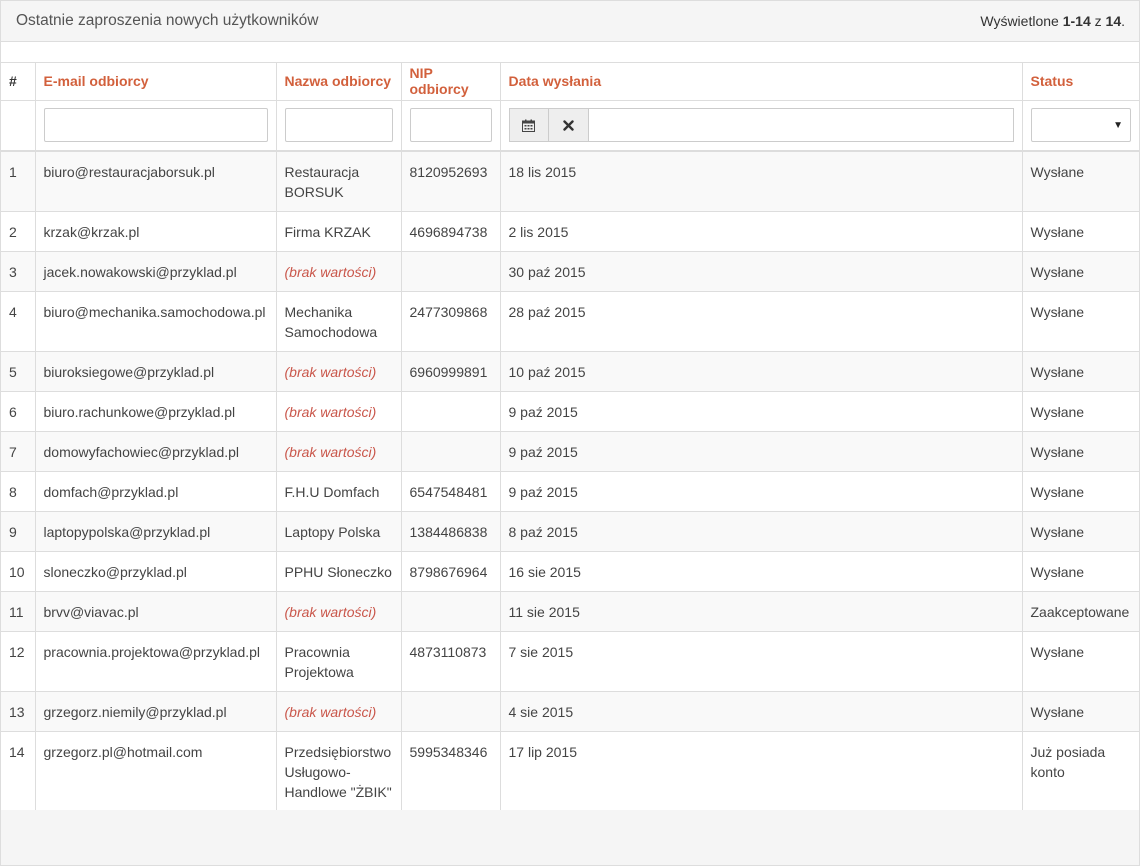  What do you see at coordinates (761, 611) in the screenshot?
I see `row-date: 11 sie 2015` at bounding box center [761, 611].